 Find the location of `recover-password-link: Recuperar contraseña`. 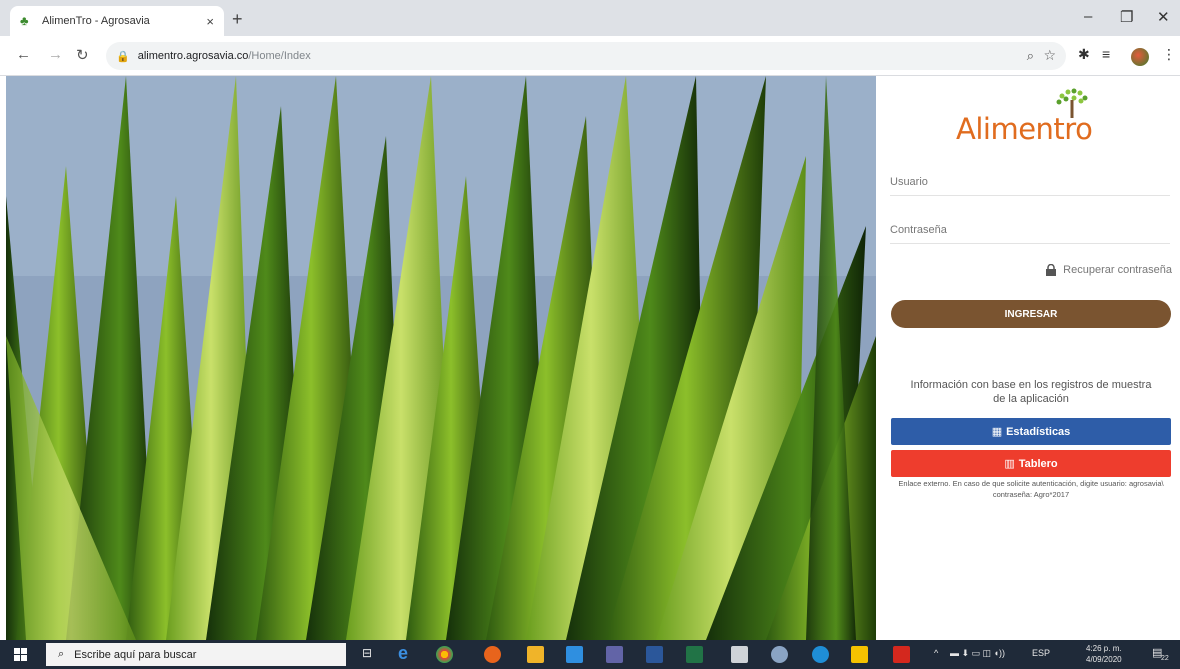

recover-password-link: Recuperar contraseña is located at coordinates (1108, 270).